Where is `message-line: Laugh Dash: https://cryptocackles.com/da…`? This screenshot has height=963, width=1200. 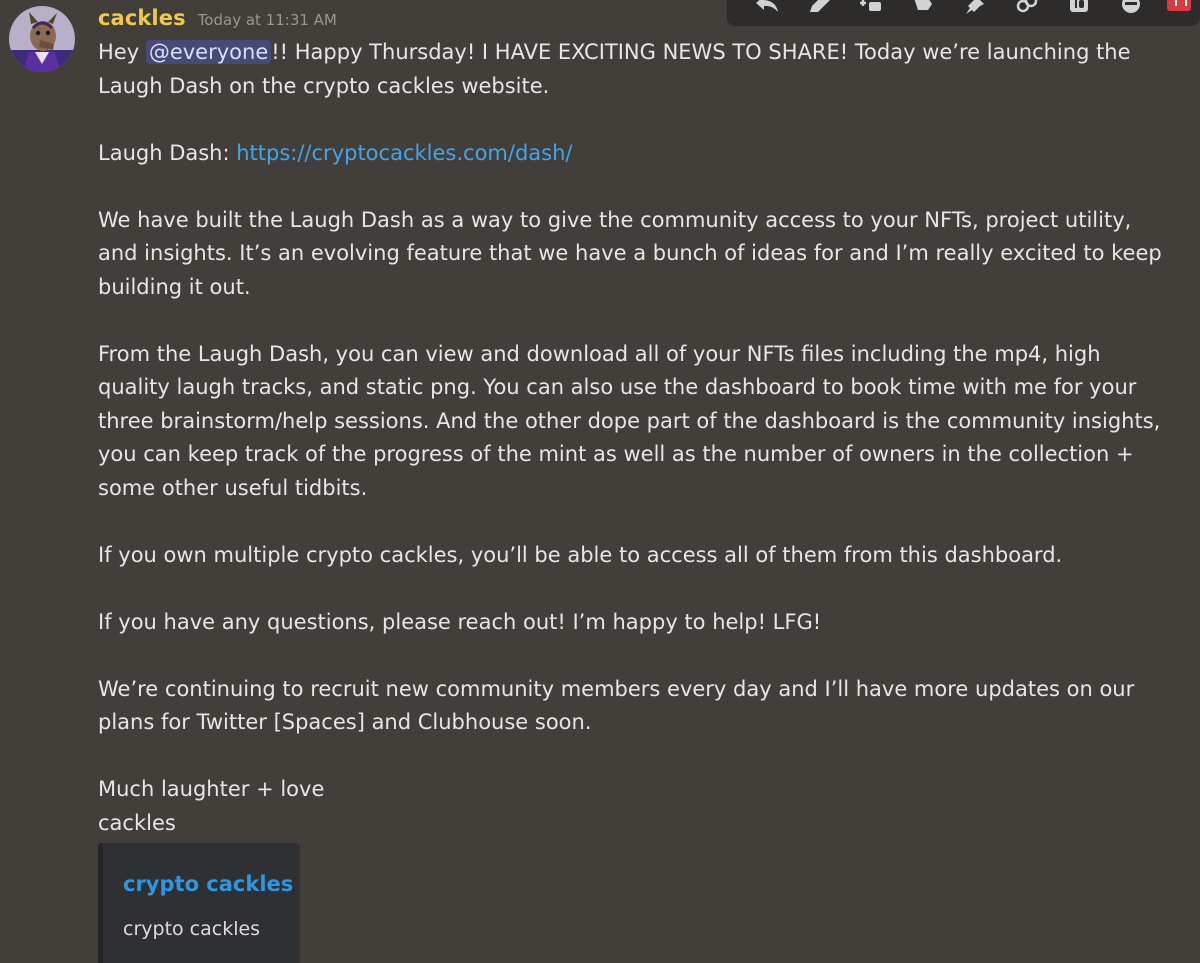
message-line: Laugh Dash: https://cryptocackles.com/da… is located at coordinates (638, 154).